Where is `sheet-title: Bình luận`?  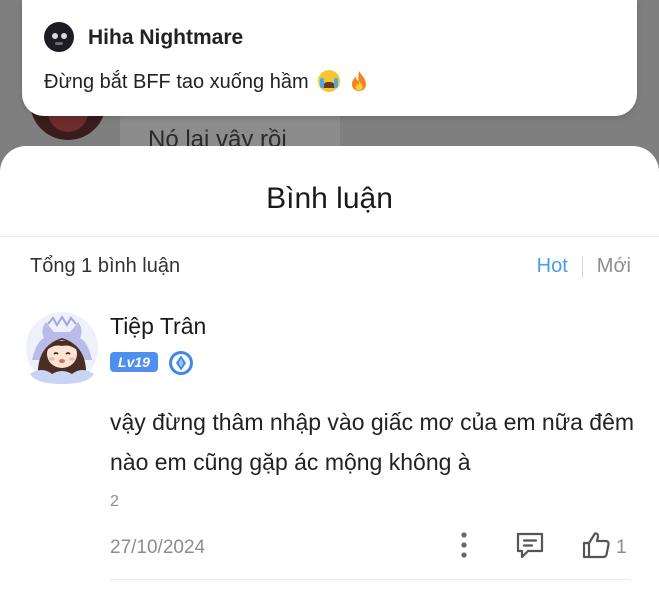
sheet-title: Bình luận is located at coordinates (329, 198).